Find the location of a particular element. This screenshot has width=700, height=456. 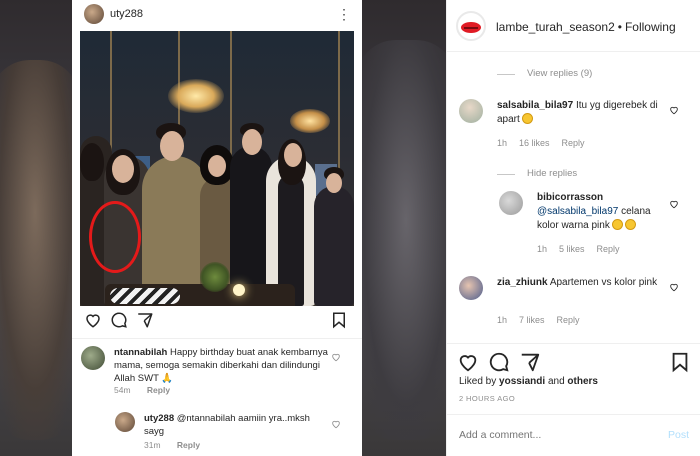

comment-username: salsabila_bila97 is located at coordinates (535, 105).